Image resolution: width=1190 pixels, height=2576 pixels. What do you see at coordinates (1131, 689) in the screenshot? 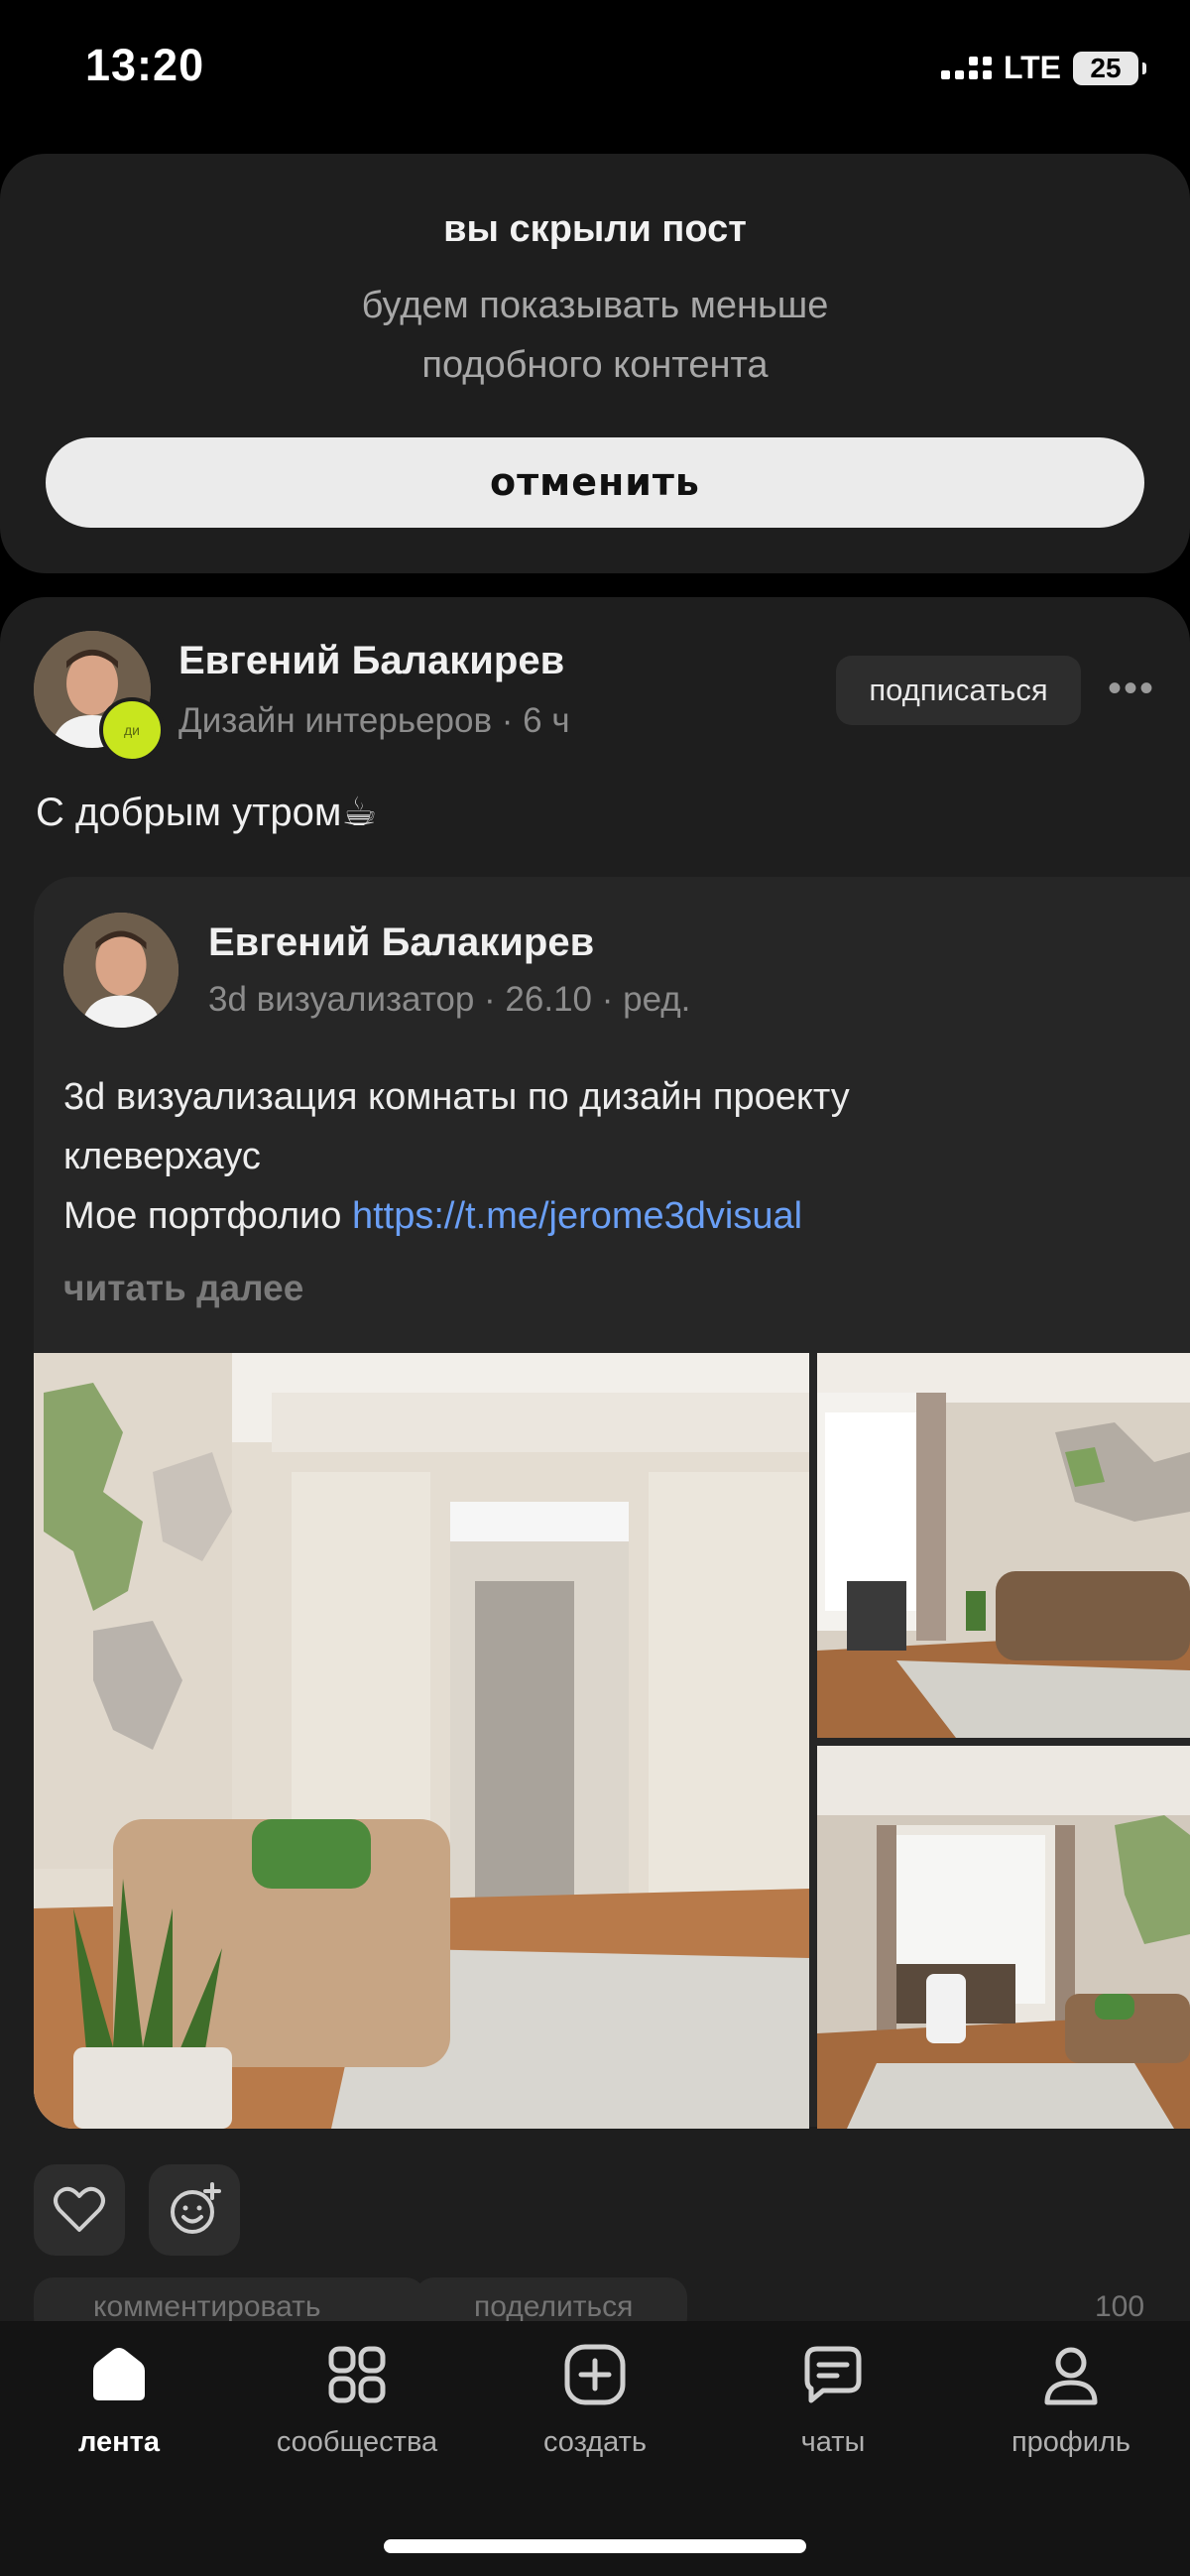
I see `more-options-icon: •••` at bounding box center [1131, 689].